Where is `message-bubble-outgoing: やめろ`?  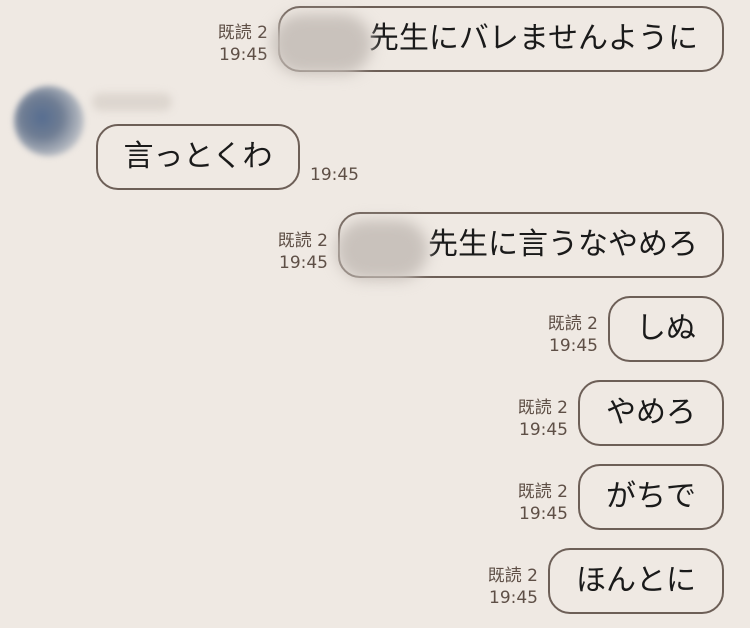
message-bubble-outgoing: やめろ is located at coordinates (651, 413).